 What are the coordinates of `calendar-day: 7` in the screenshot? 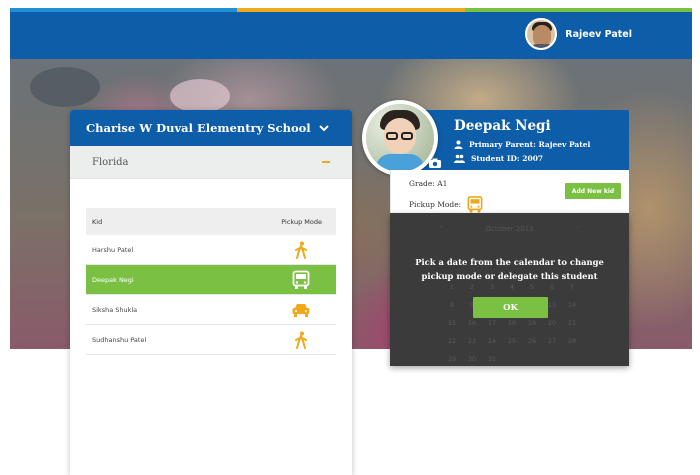 It's located at (572, 287).